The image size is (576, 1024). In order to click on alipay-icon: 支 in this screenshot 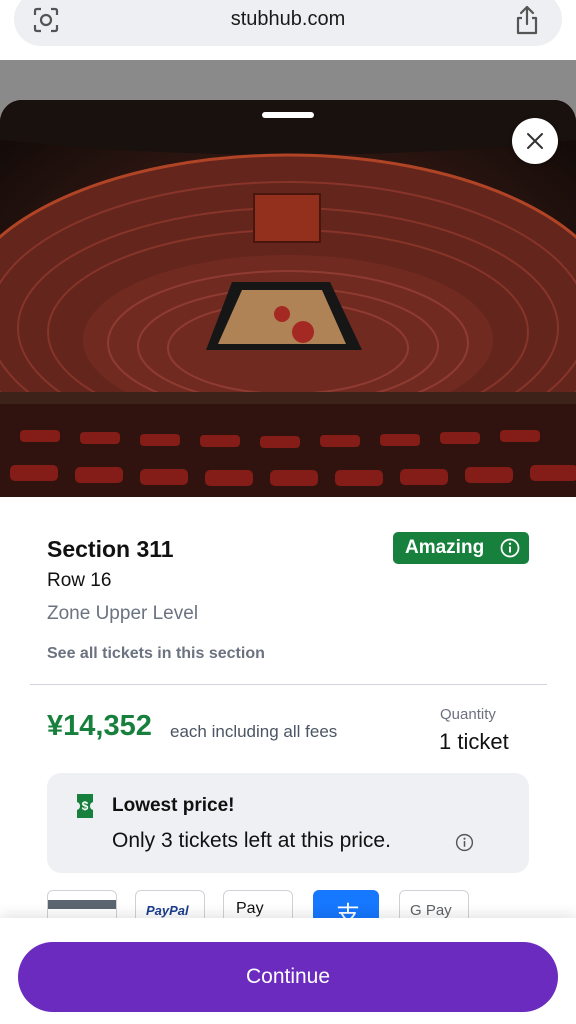, I will do `click(346, 905)`.